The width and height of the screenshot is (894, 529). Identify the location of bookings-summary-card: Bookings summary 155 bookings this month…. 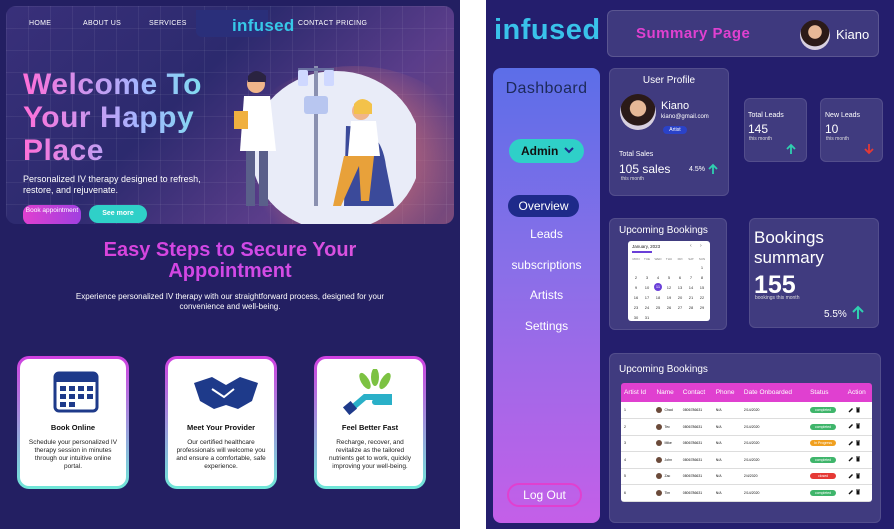
(814, 273).